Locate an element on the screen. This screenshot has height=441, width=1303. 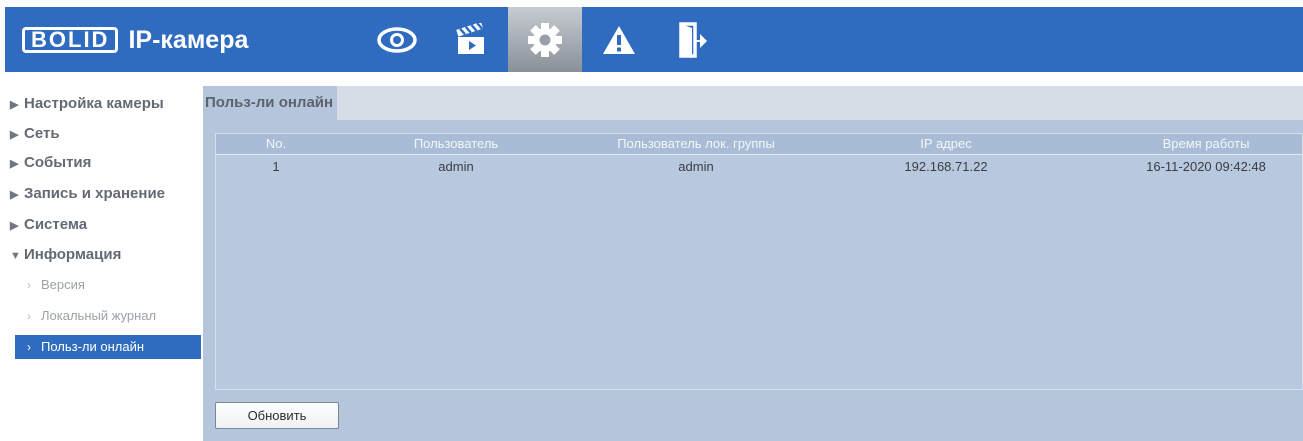
logo-text: IP-камера is located at coordinates (188, 39).